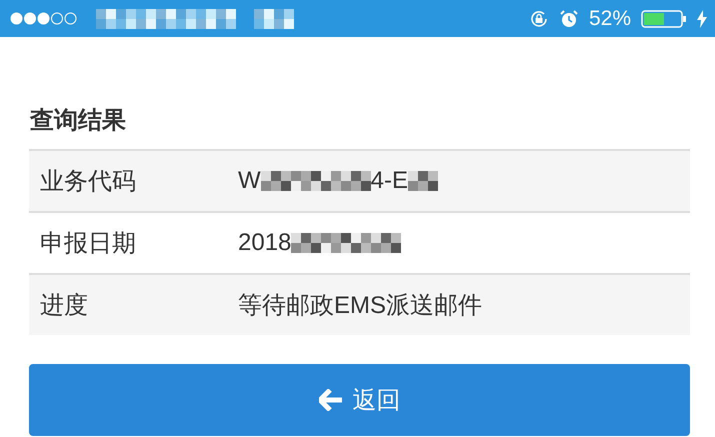 The height and width of the screenshot is (437, 715). What do you see at coordinates (249, 181) in the screenshot?
I see `field-value: W` at bounding box center [249, 181].